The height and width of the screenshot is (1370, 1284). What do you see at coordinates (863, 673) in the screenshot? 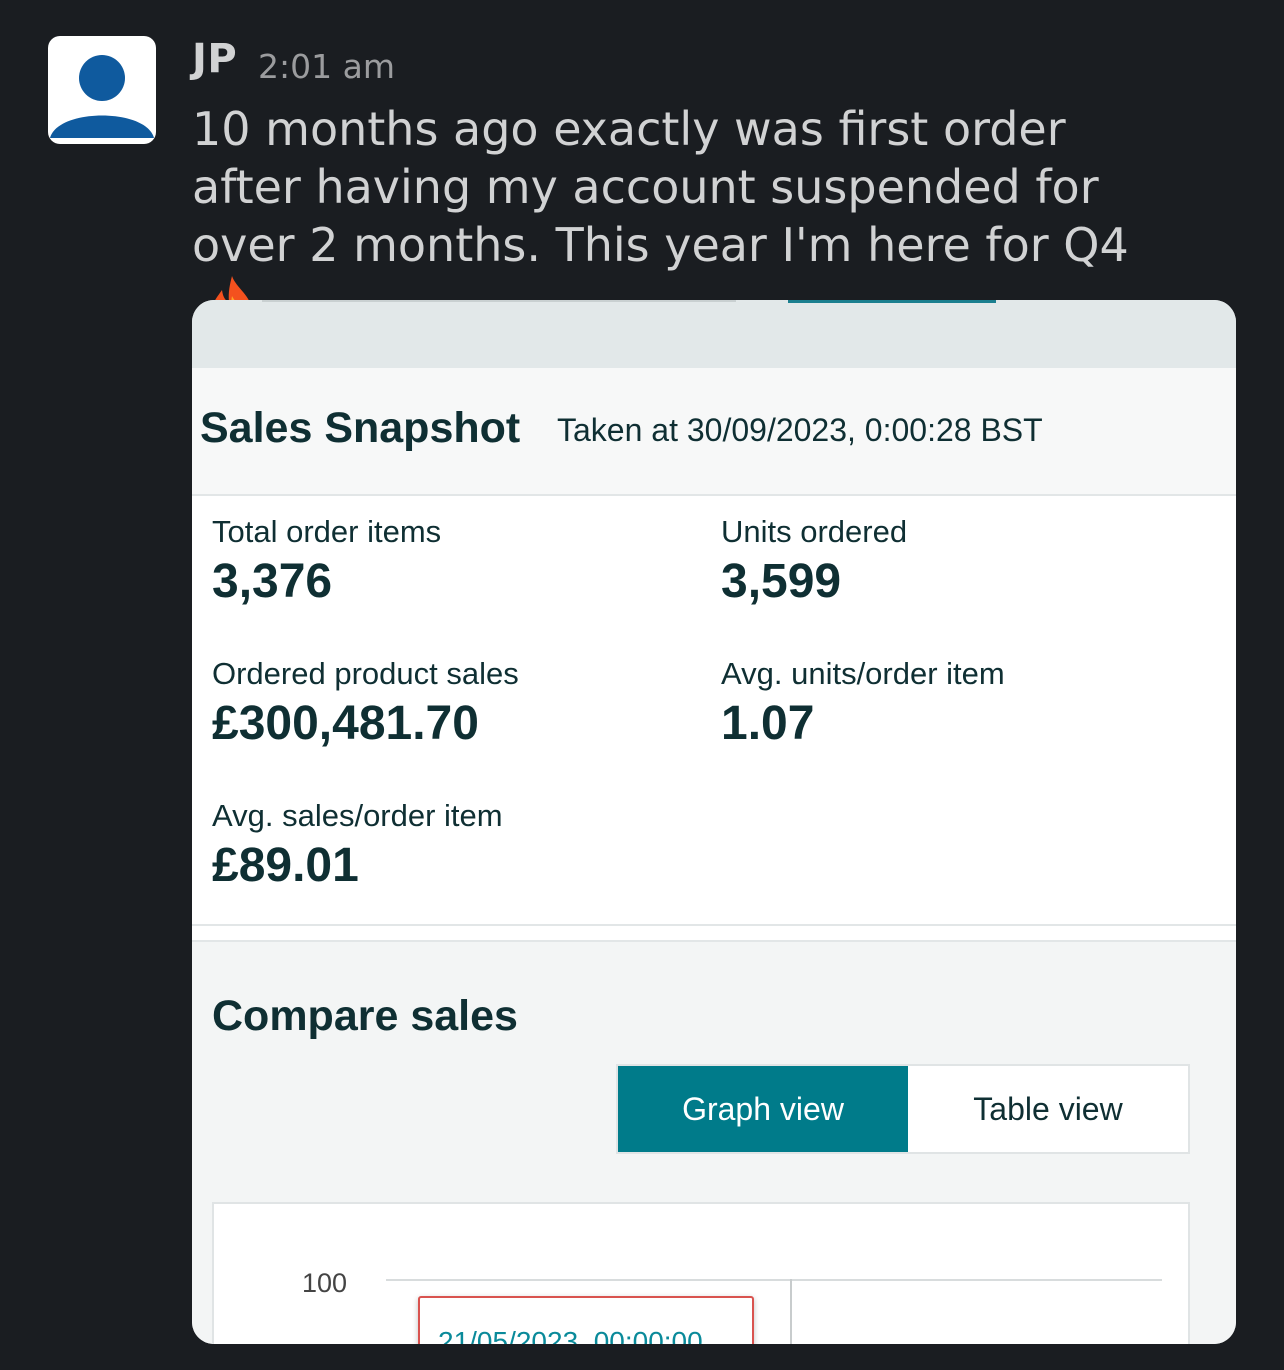
I see `metric-label: Avg. units/order item` at bounding box center [863, 673].